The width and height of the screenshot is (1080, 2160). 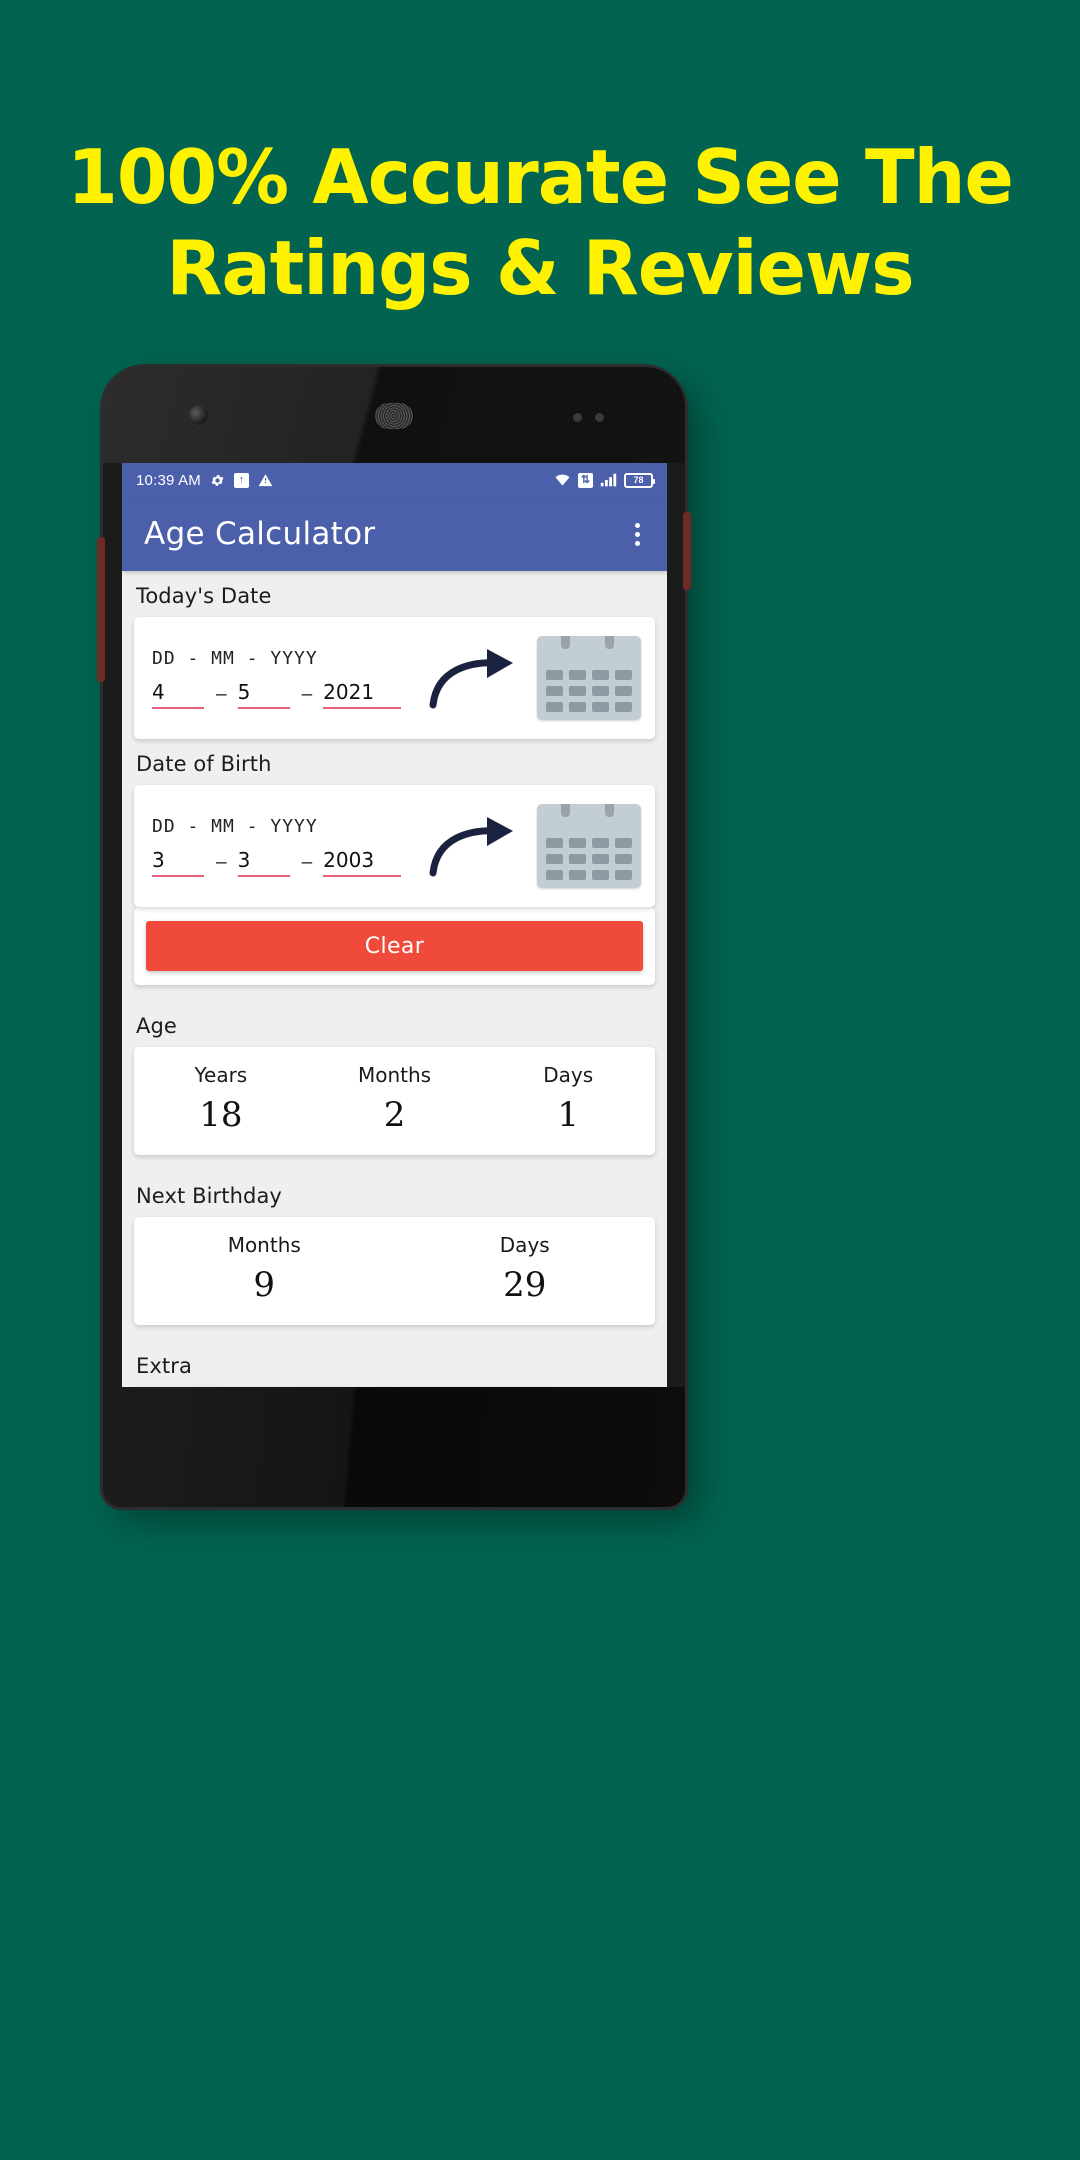 What do you see at coordinates (235, 826) in the screenshot?
I see `dob-date-hint: DD - MM - YYYY` at bounding box center [235, 826].